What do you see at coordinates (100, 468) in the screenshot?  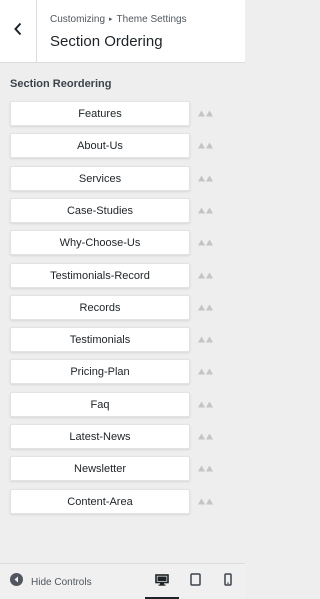 I see `section-item-button: Newsletter` at bounding box center [100, 468].